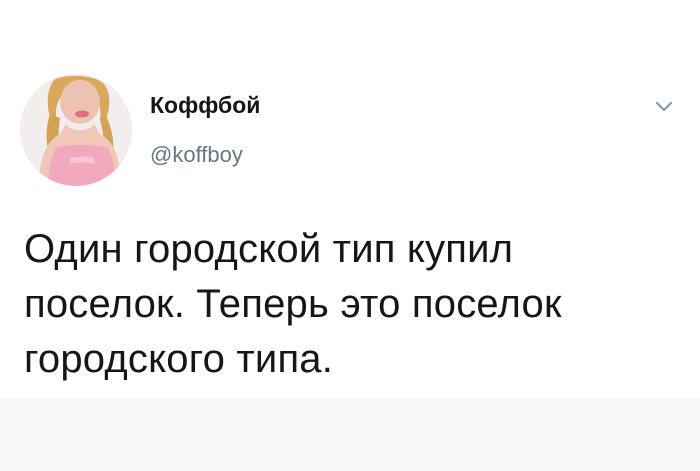 This screenshot has width=700, height=471. Describe the element at coordinates (664, 107) in the screenshot. I see `chevron-down-icon` at that location.